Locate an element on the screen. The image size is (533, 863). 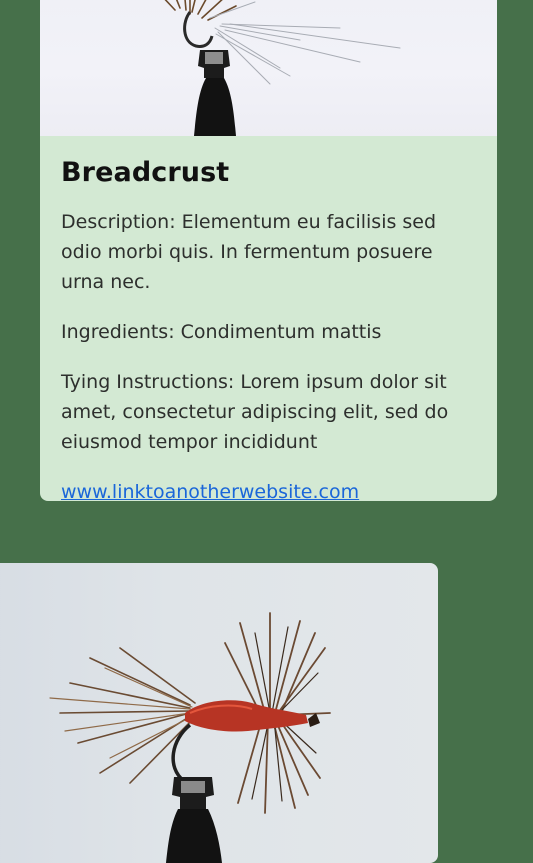
fly-photo-icon is located at coordinates (282, 68).